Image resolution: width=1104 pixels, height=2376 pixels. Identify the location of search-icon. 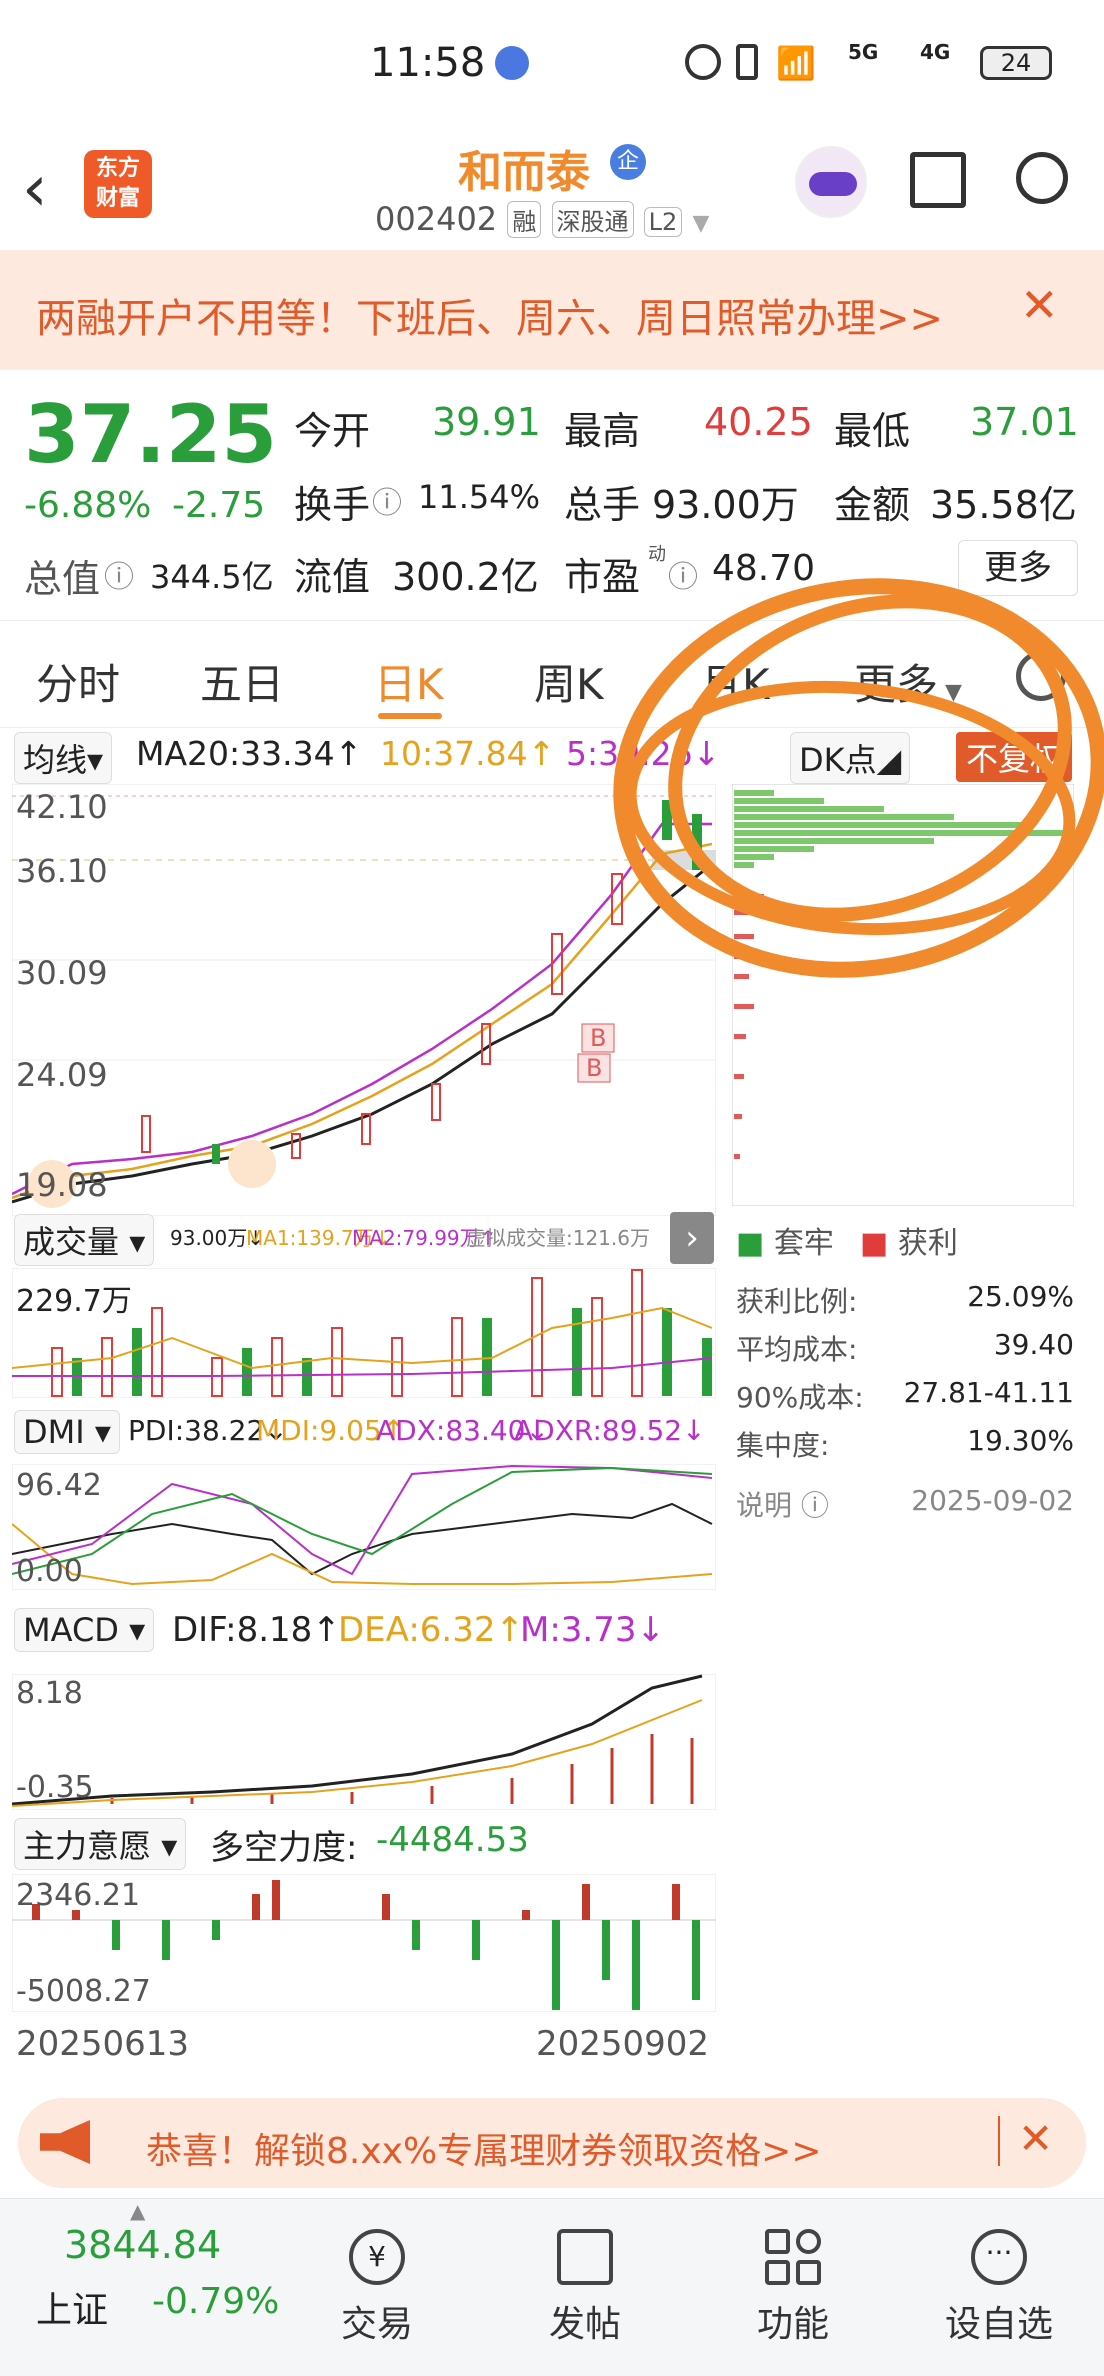
(1042, 178).